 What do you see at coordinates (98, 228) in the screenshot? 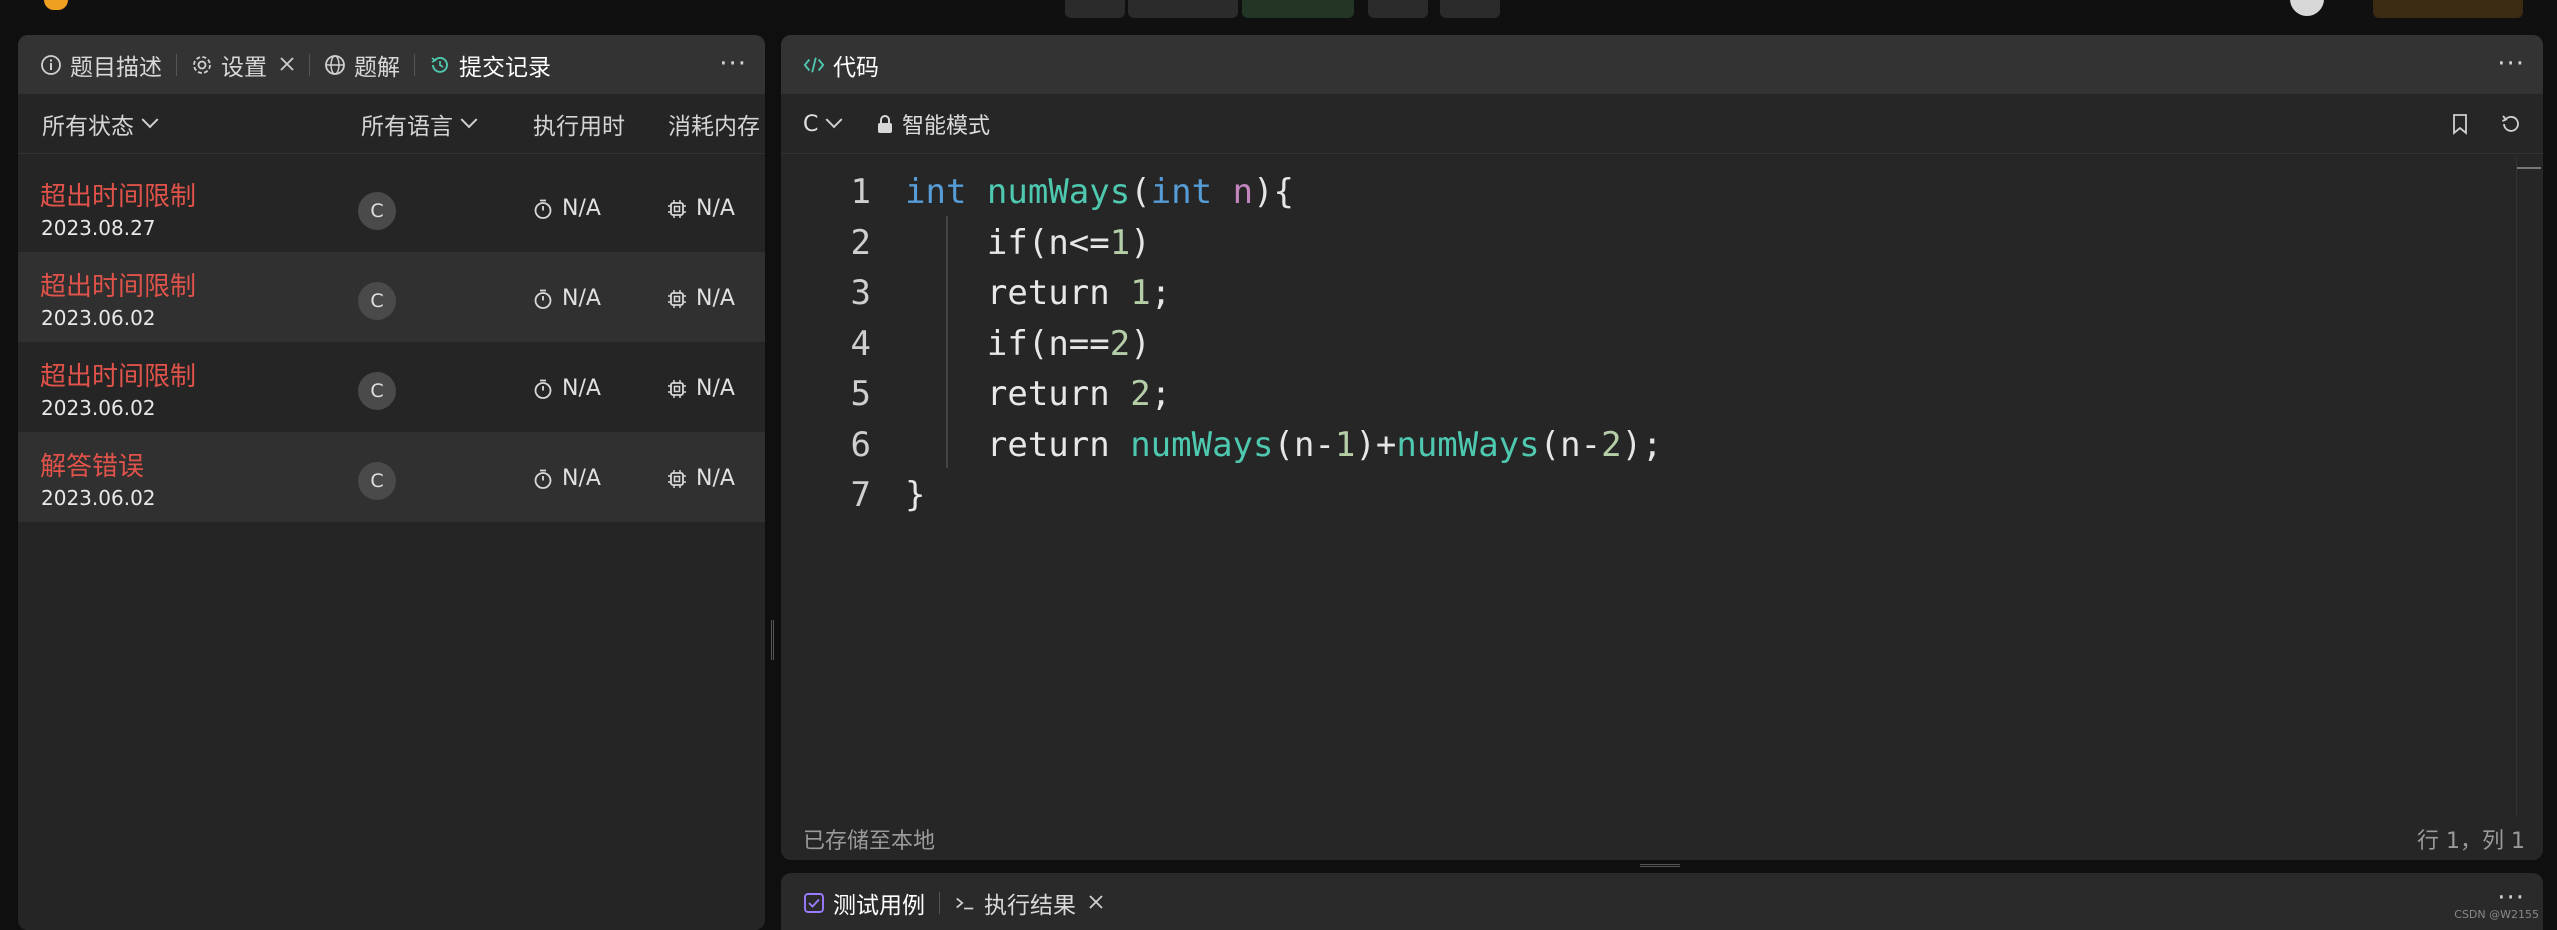
I see `submission-date: 2023.08.27` at bounding box center [98, 228].